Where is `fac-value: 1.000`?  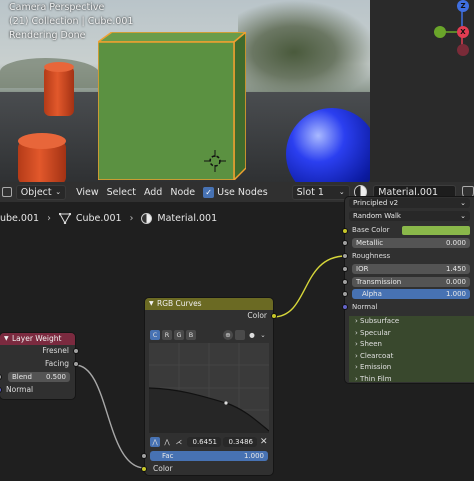
fac-value: 1.000 is located at coordinates (253, 456).